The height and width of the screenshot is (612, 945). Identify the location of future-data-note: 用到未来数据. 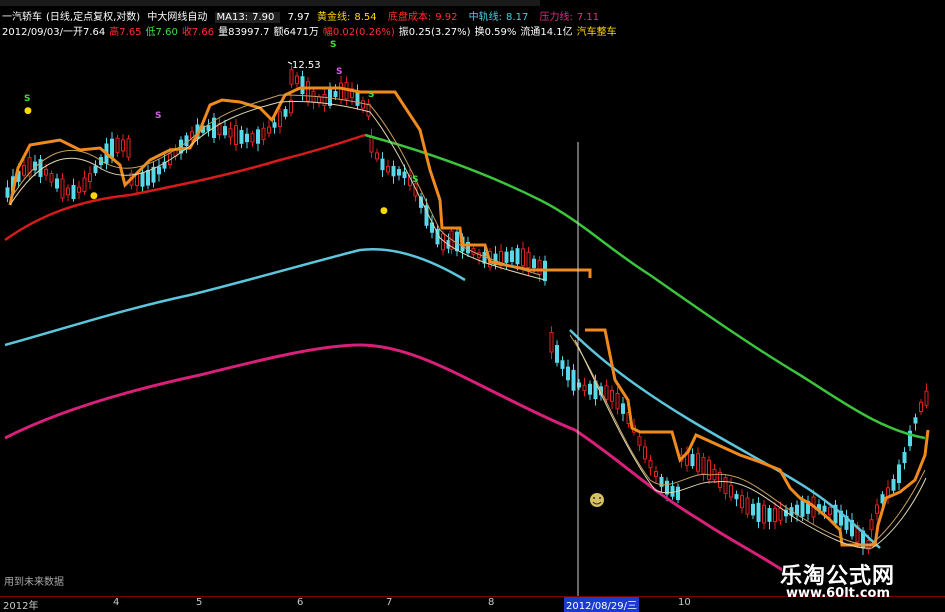
(34, 582).